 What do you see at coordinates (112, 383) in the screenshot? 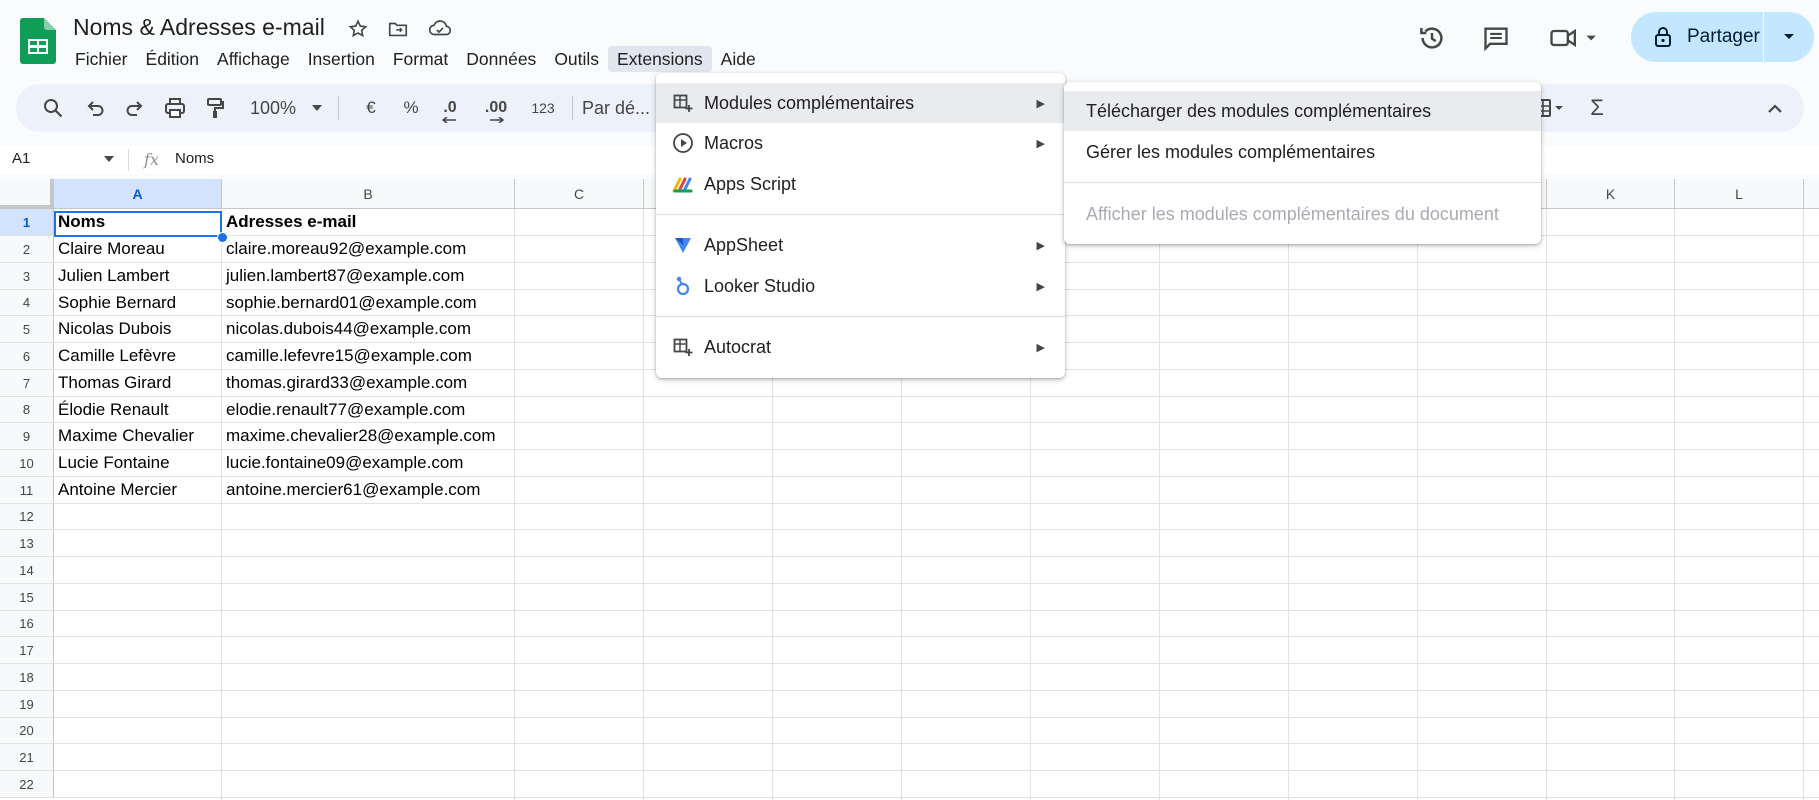
I see `cell-a7: Thomas Girard` at bounding box center [112, 383].